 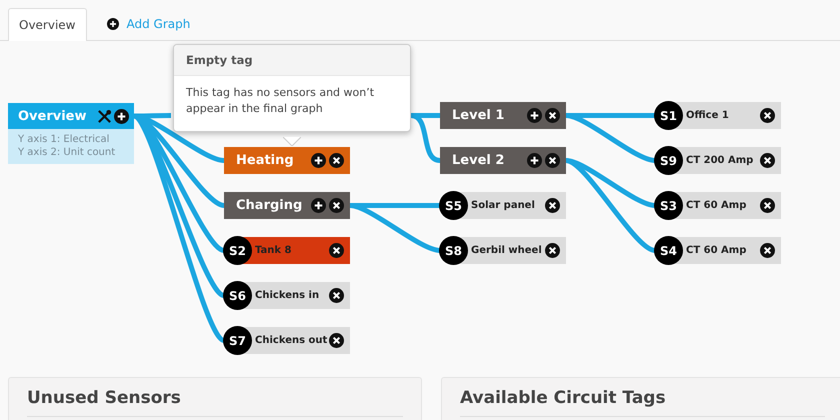 I want to click on sensor-badge: S6, so click(x=237, y=295).